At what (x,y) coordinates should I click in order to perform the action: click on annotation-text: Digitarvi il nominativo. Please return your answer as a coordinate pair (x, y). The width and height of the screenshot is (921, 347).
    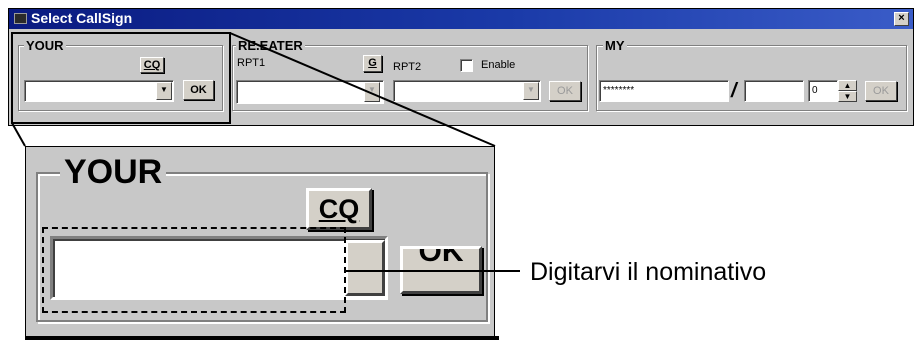
    Looking at the image, I should click on (648, 272).